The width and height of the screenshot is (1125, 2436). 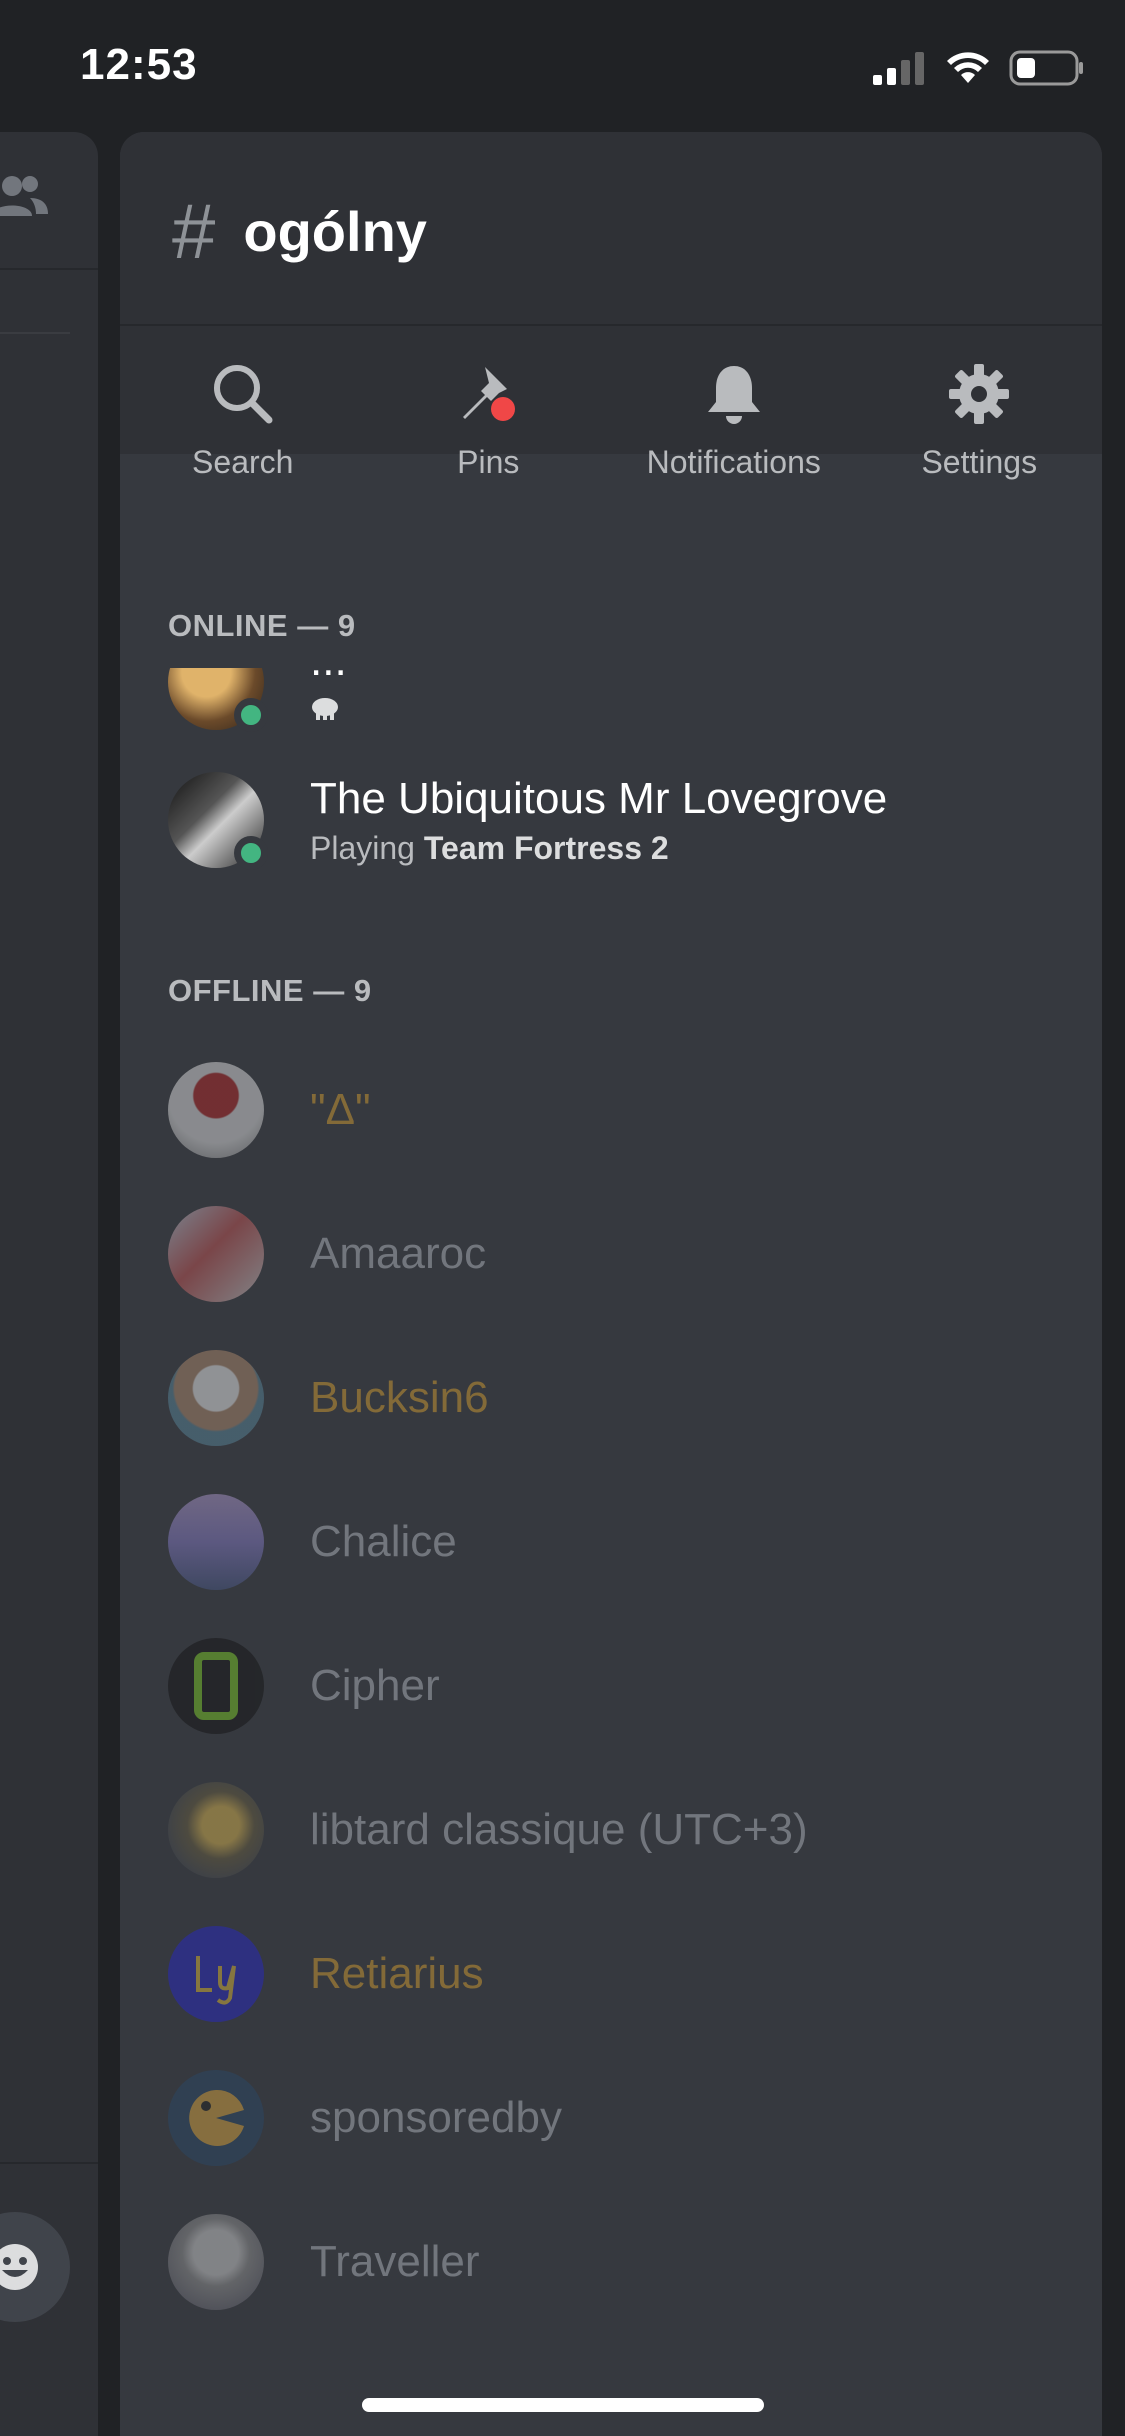 I want to click on pins-button: Pins, so click(x=489, y=417).